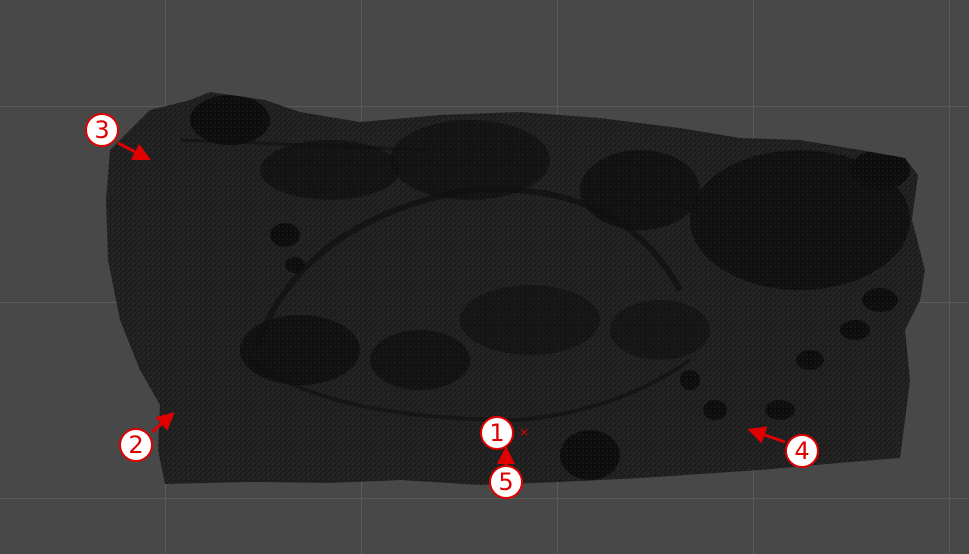 The image size is (969, 554). Describe the element at coordinates (136, 445) in the screenshot. I see `marker-2: 2` at that location.